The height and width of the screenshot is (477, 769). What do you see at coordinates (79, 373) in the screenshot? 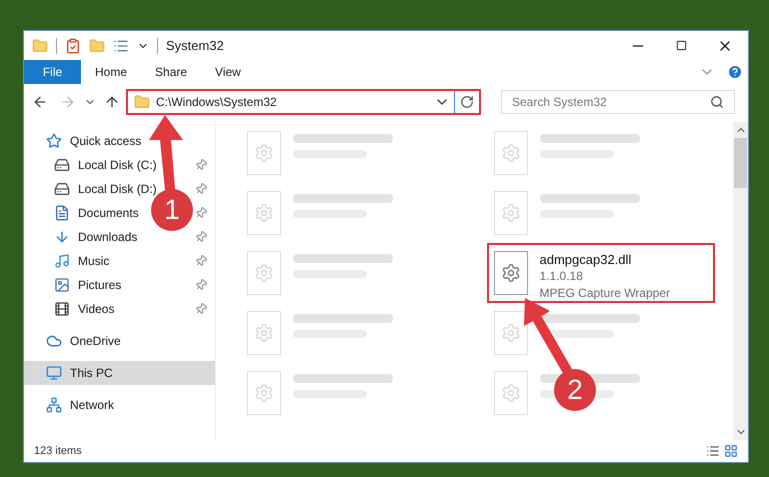
I see `sidebar-item: This PC` at bounding box center [79, 373].